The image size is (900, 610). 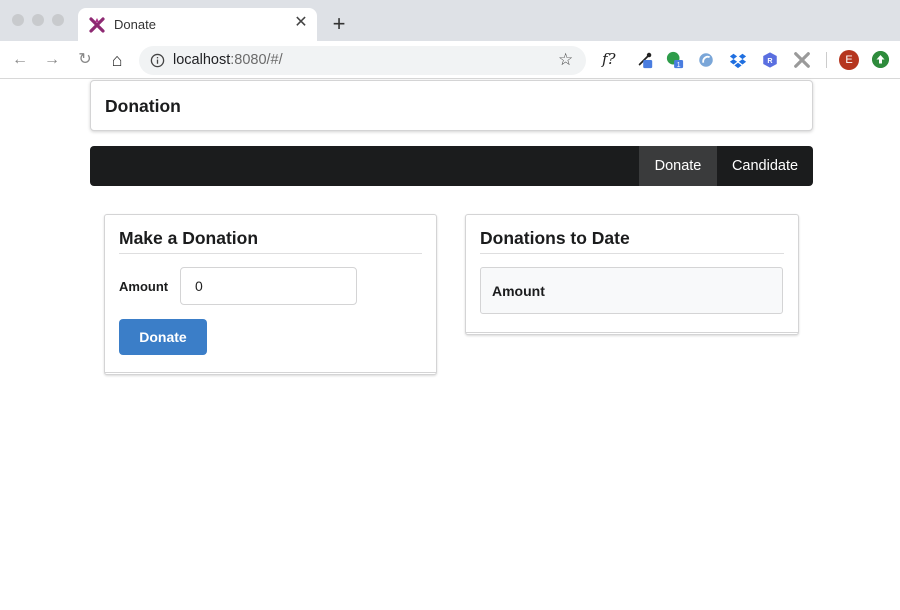 I want to click on back-icon: ←, so click(x=20, y=60).